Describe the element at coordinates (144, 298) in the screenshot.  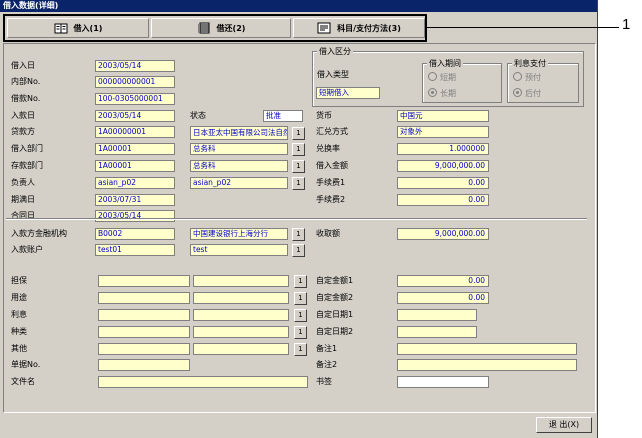
I see `usage-code-field` at that location.